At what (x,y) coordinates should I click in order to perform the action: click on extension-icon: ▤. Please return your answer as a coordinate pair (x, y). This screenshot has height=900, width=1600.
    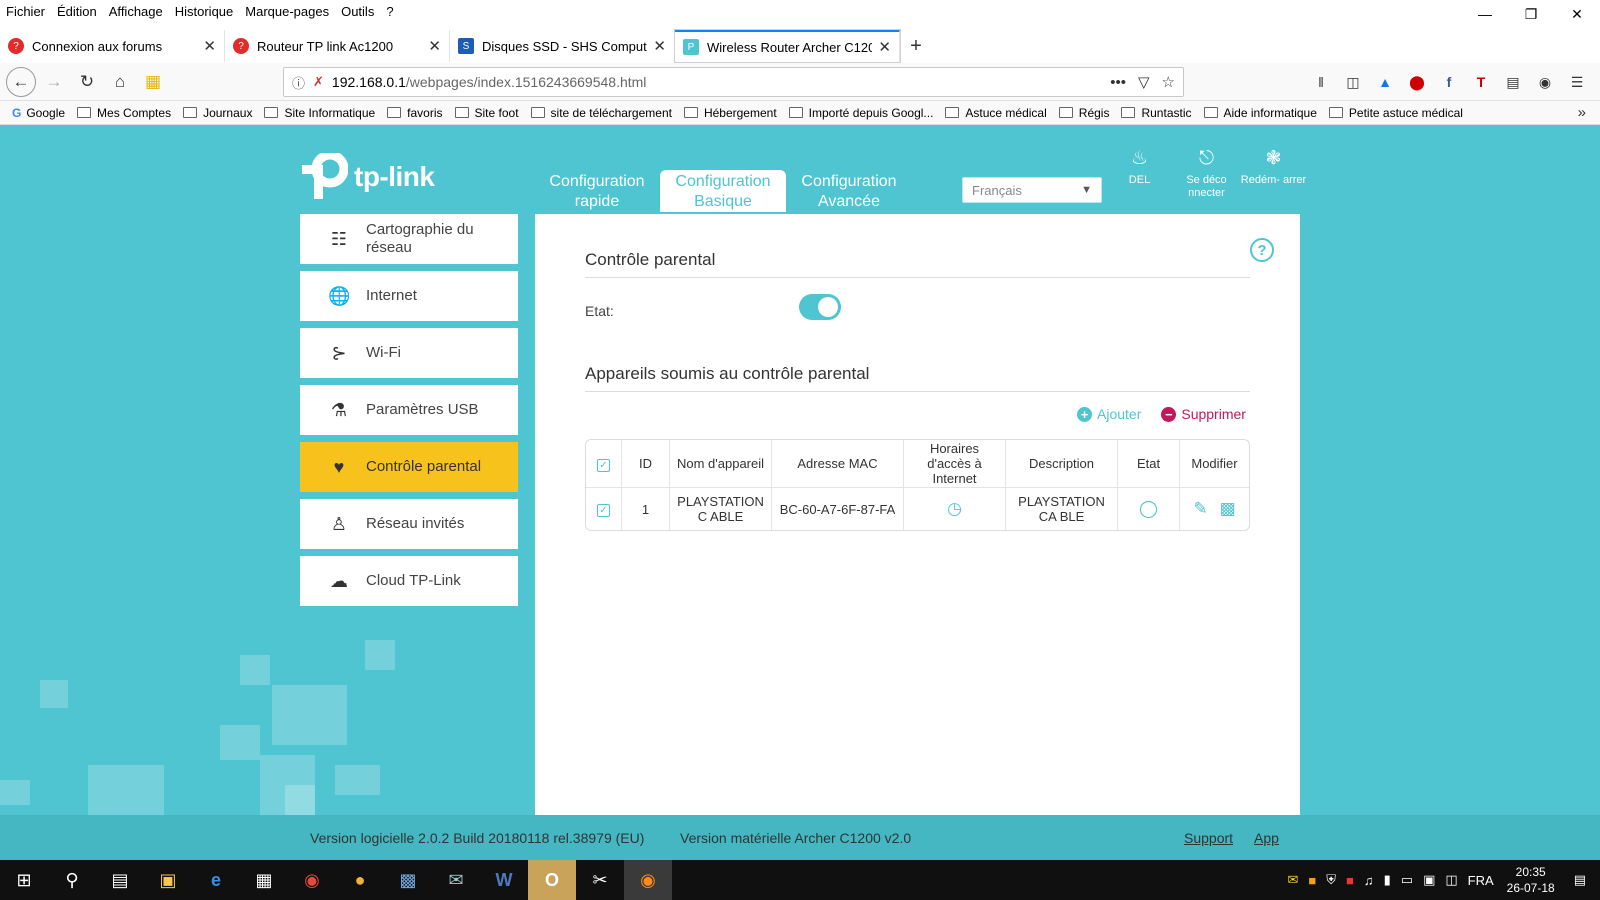
    Looking at the image, I should click on (1513, 82).